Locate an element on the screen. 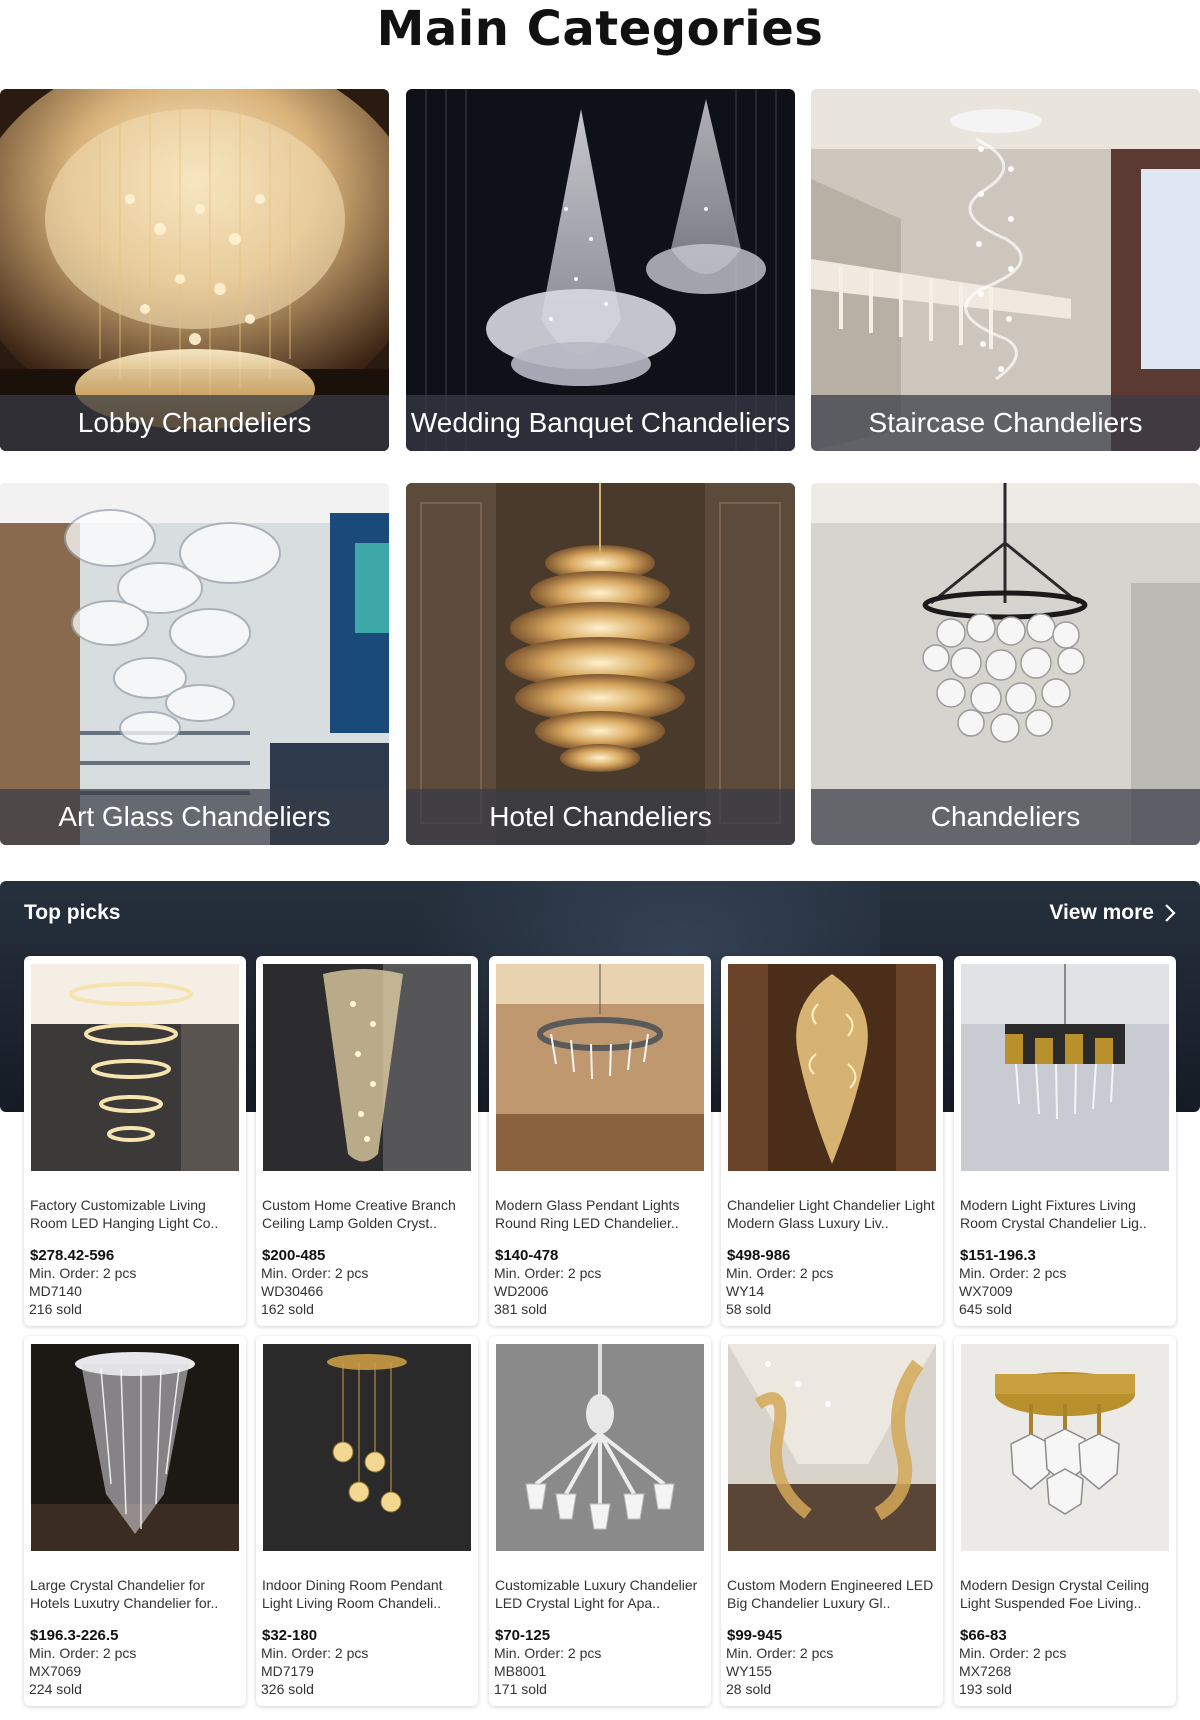 The height and width of the screenshot is (1720, 1200). category-label: Lobby Chandeliers is located at coordinates (194, 423).